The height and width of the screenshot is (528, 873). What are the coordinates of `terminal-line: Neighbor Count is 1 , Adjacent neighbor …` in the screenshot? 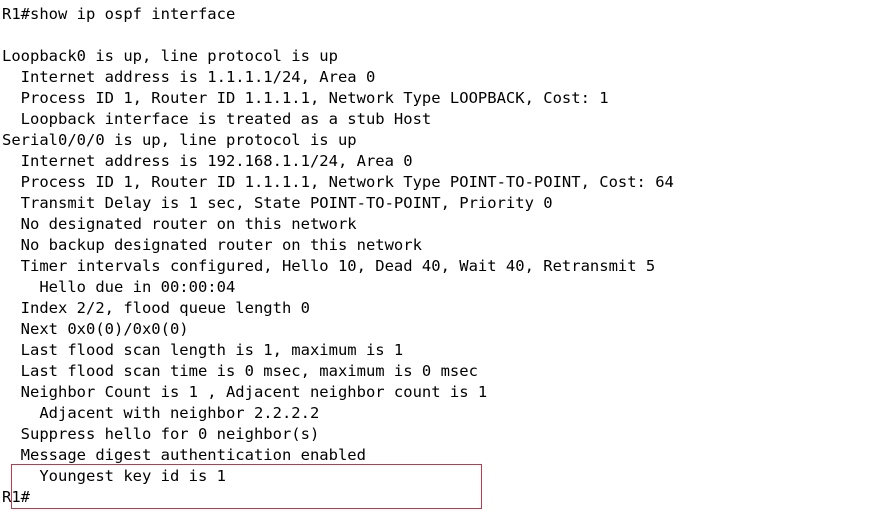 It's located at (245, 392).